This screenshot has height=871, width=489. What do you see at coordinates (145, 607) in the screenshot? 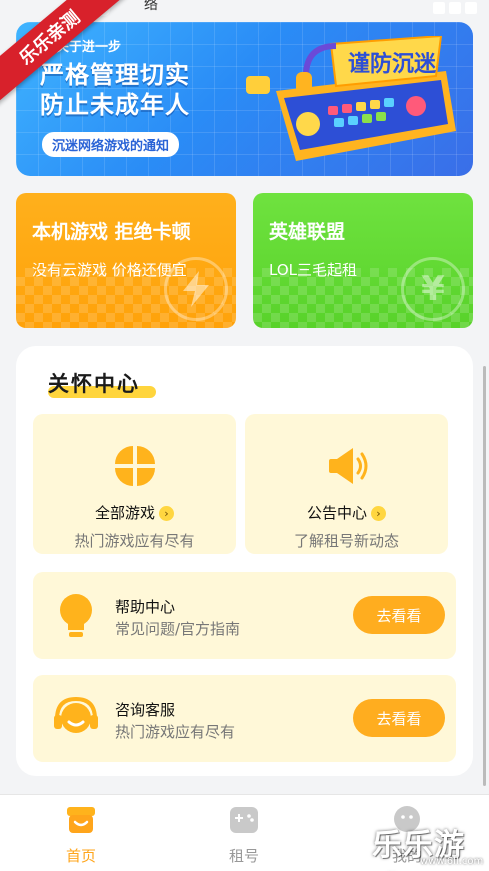
I see `row-title: 帮助中心` at bounding box center [145, 607].